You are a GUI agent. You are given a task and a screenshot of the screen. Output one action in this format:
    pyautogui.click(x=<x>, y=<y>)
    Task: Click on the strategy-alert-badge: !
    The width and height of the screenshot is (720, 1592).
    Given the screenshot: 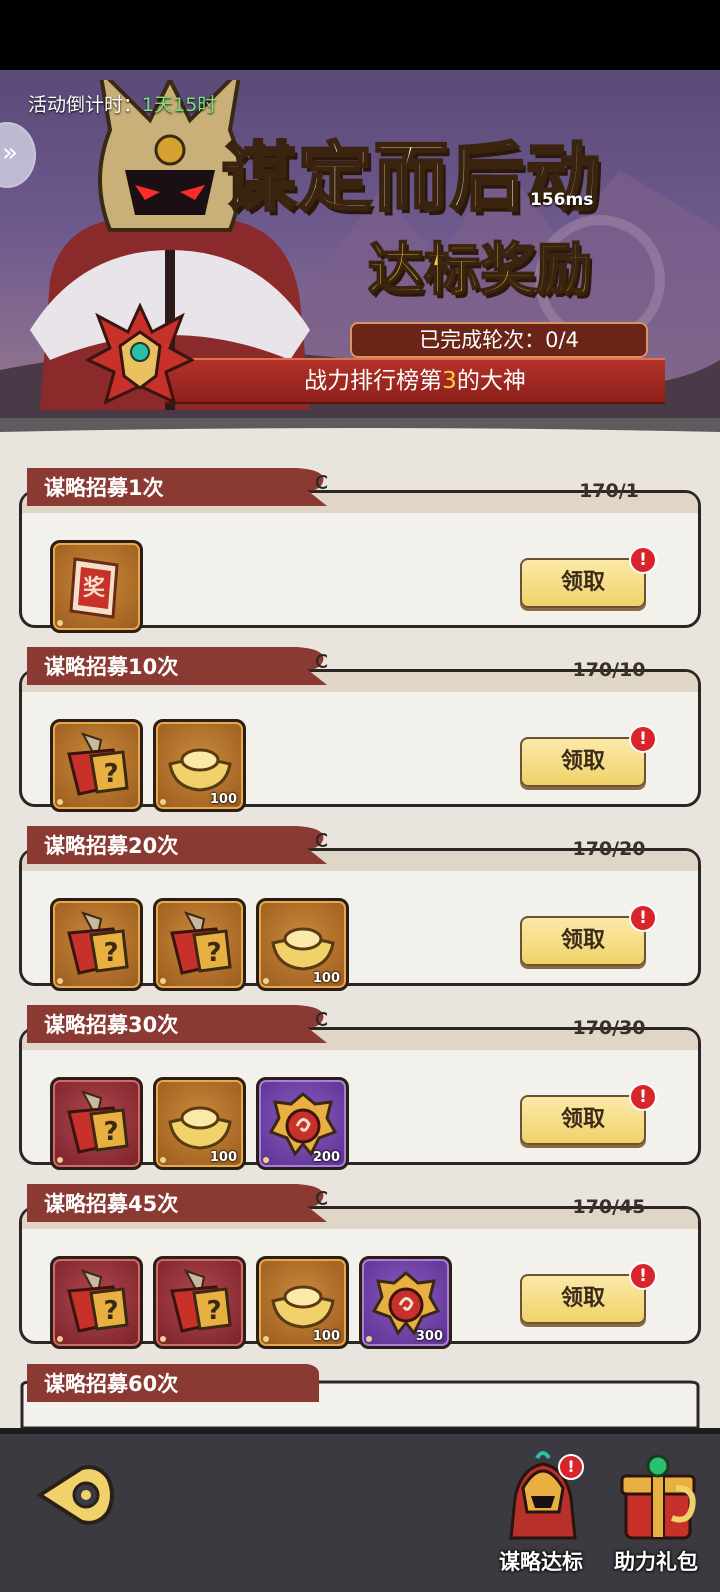 What is the action you would take?
    pyautogui.click(x=571, y=1467)
    